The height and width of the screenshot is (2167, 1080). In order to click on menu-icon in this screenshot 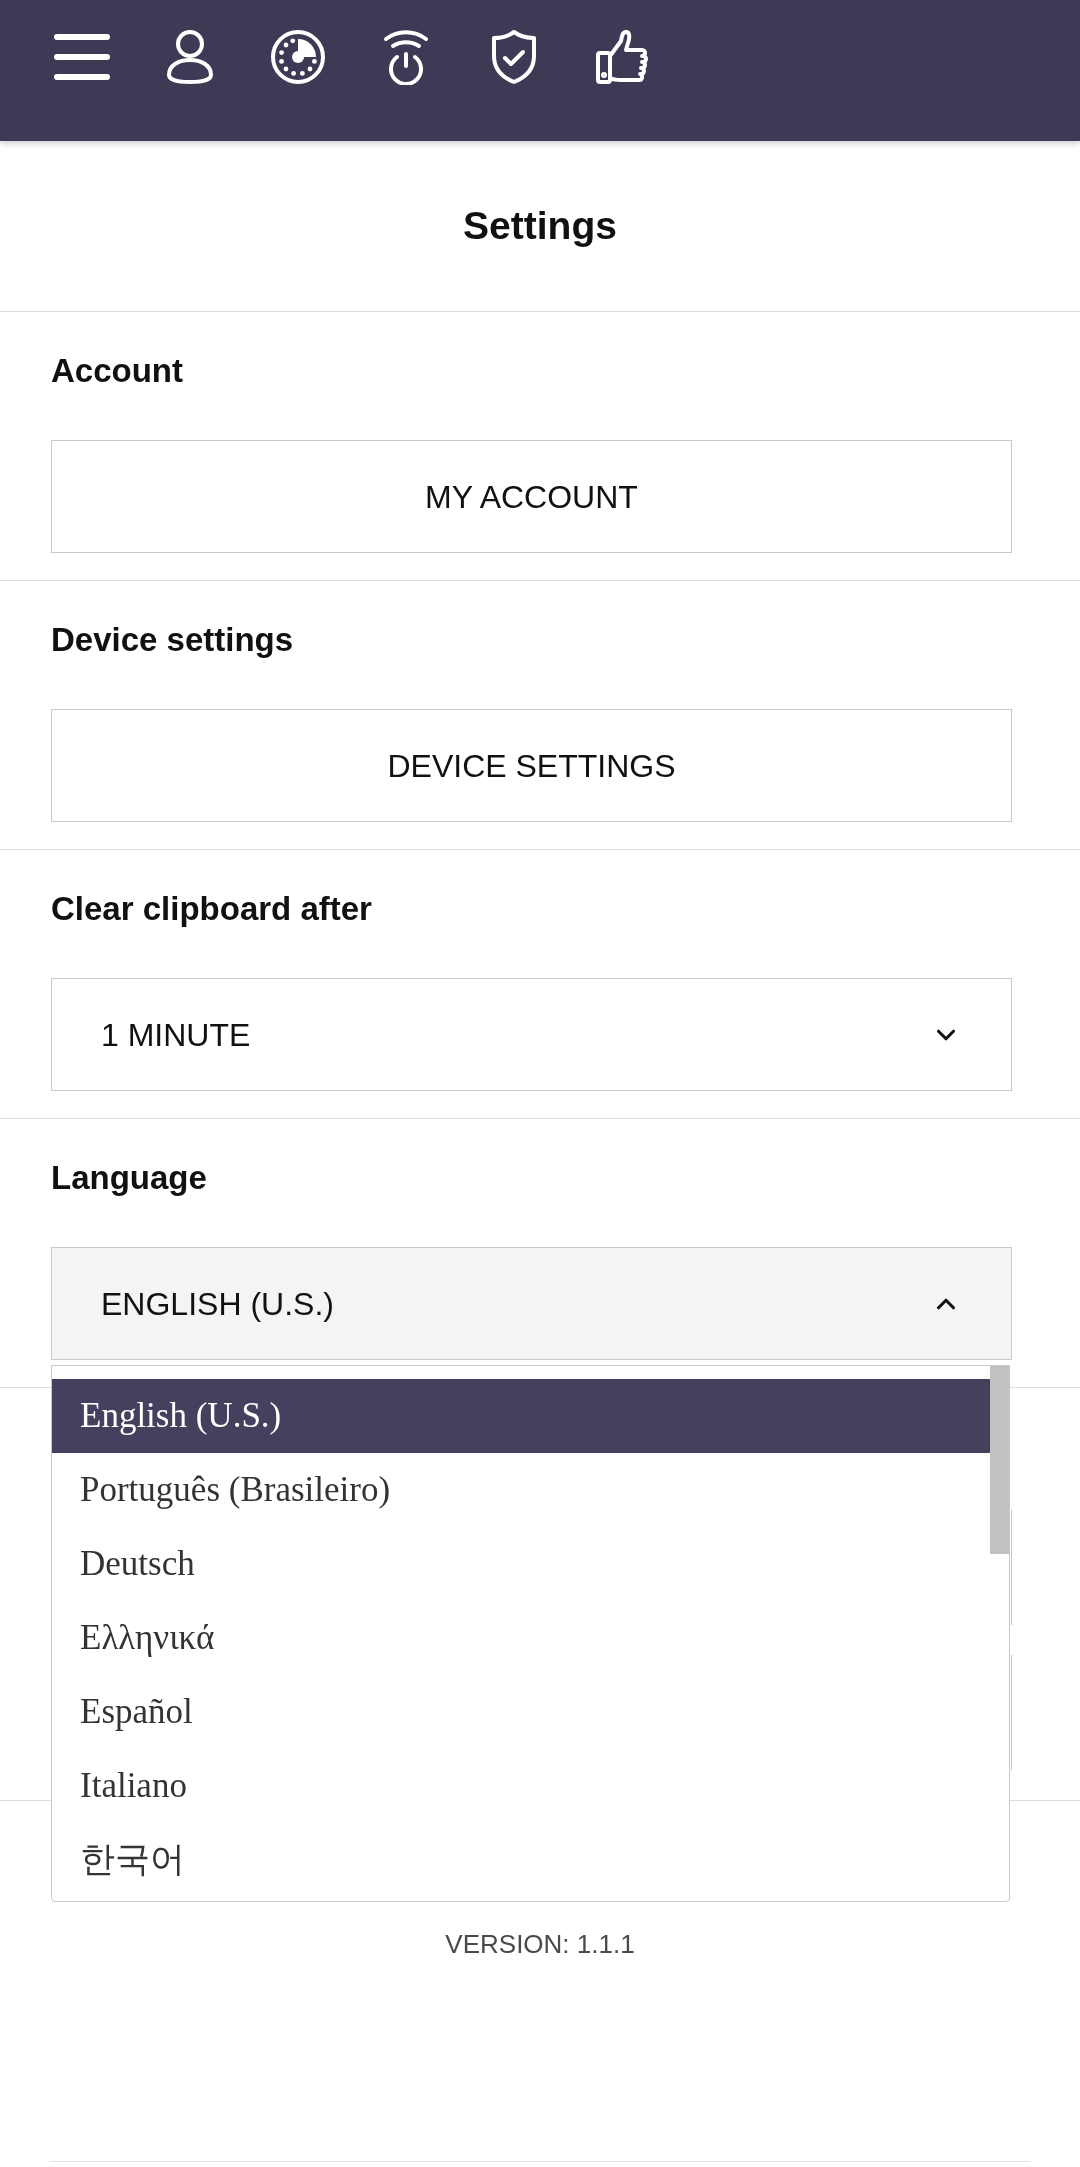, I will do `click(82, 57)`.